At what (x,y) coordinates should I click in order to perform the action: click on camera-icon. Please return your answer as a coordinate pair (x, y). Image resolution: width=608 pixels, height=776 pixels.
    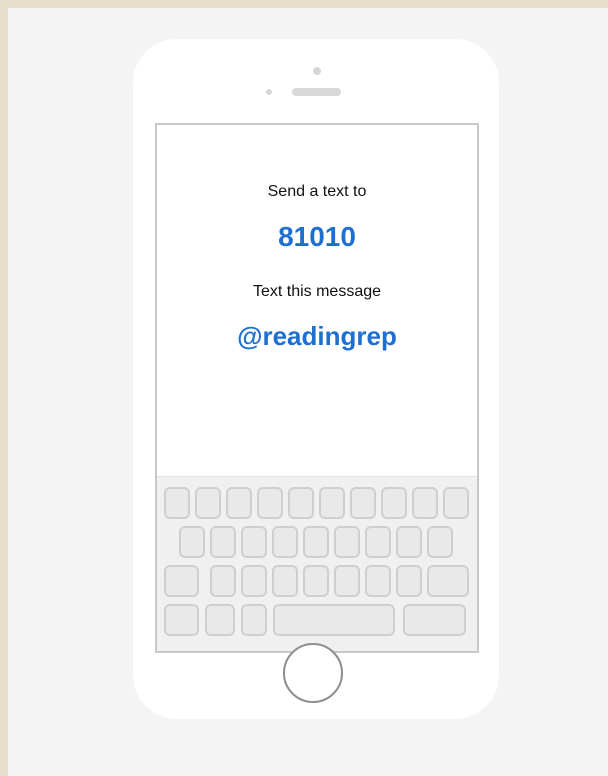
    Looking at the image, I should click on (317, 71).